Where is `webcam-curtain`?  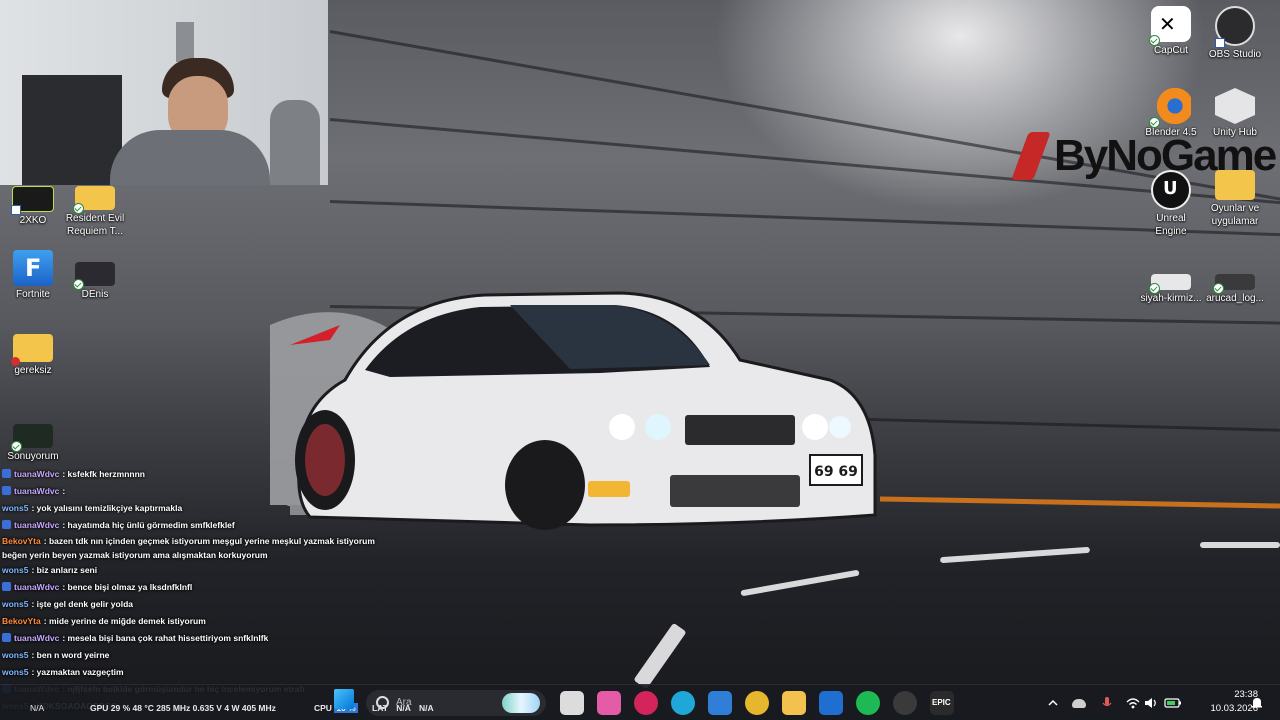 webcam-curtain is located at coordinates (72, 130).